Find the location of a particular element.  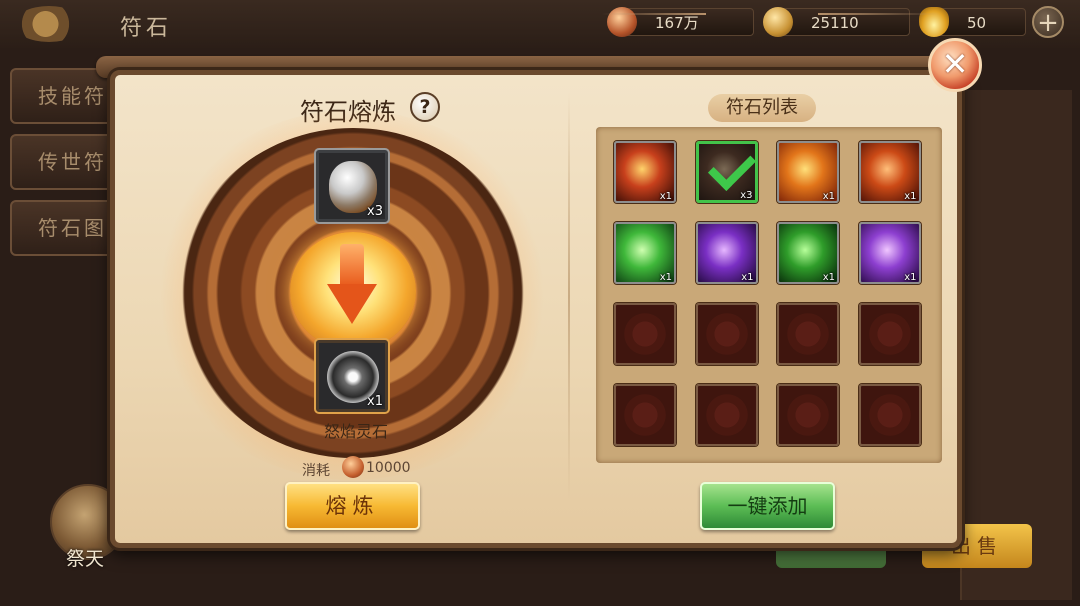

help-icon: ? is located at coordinates (425, 107).